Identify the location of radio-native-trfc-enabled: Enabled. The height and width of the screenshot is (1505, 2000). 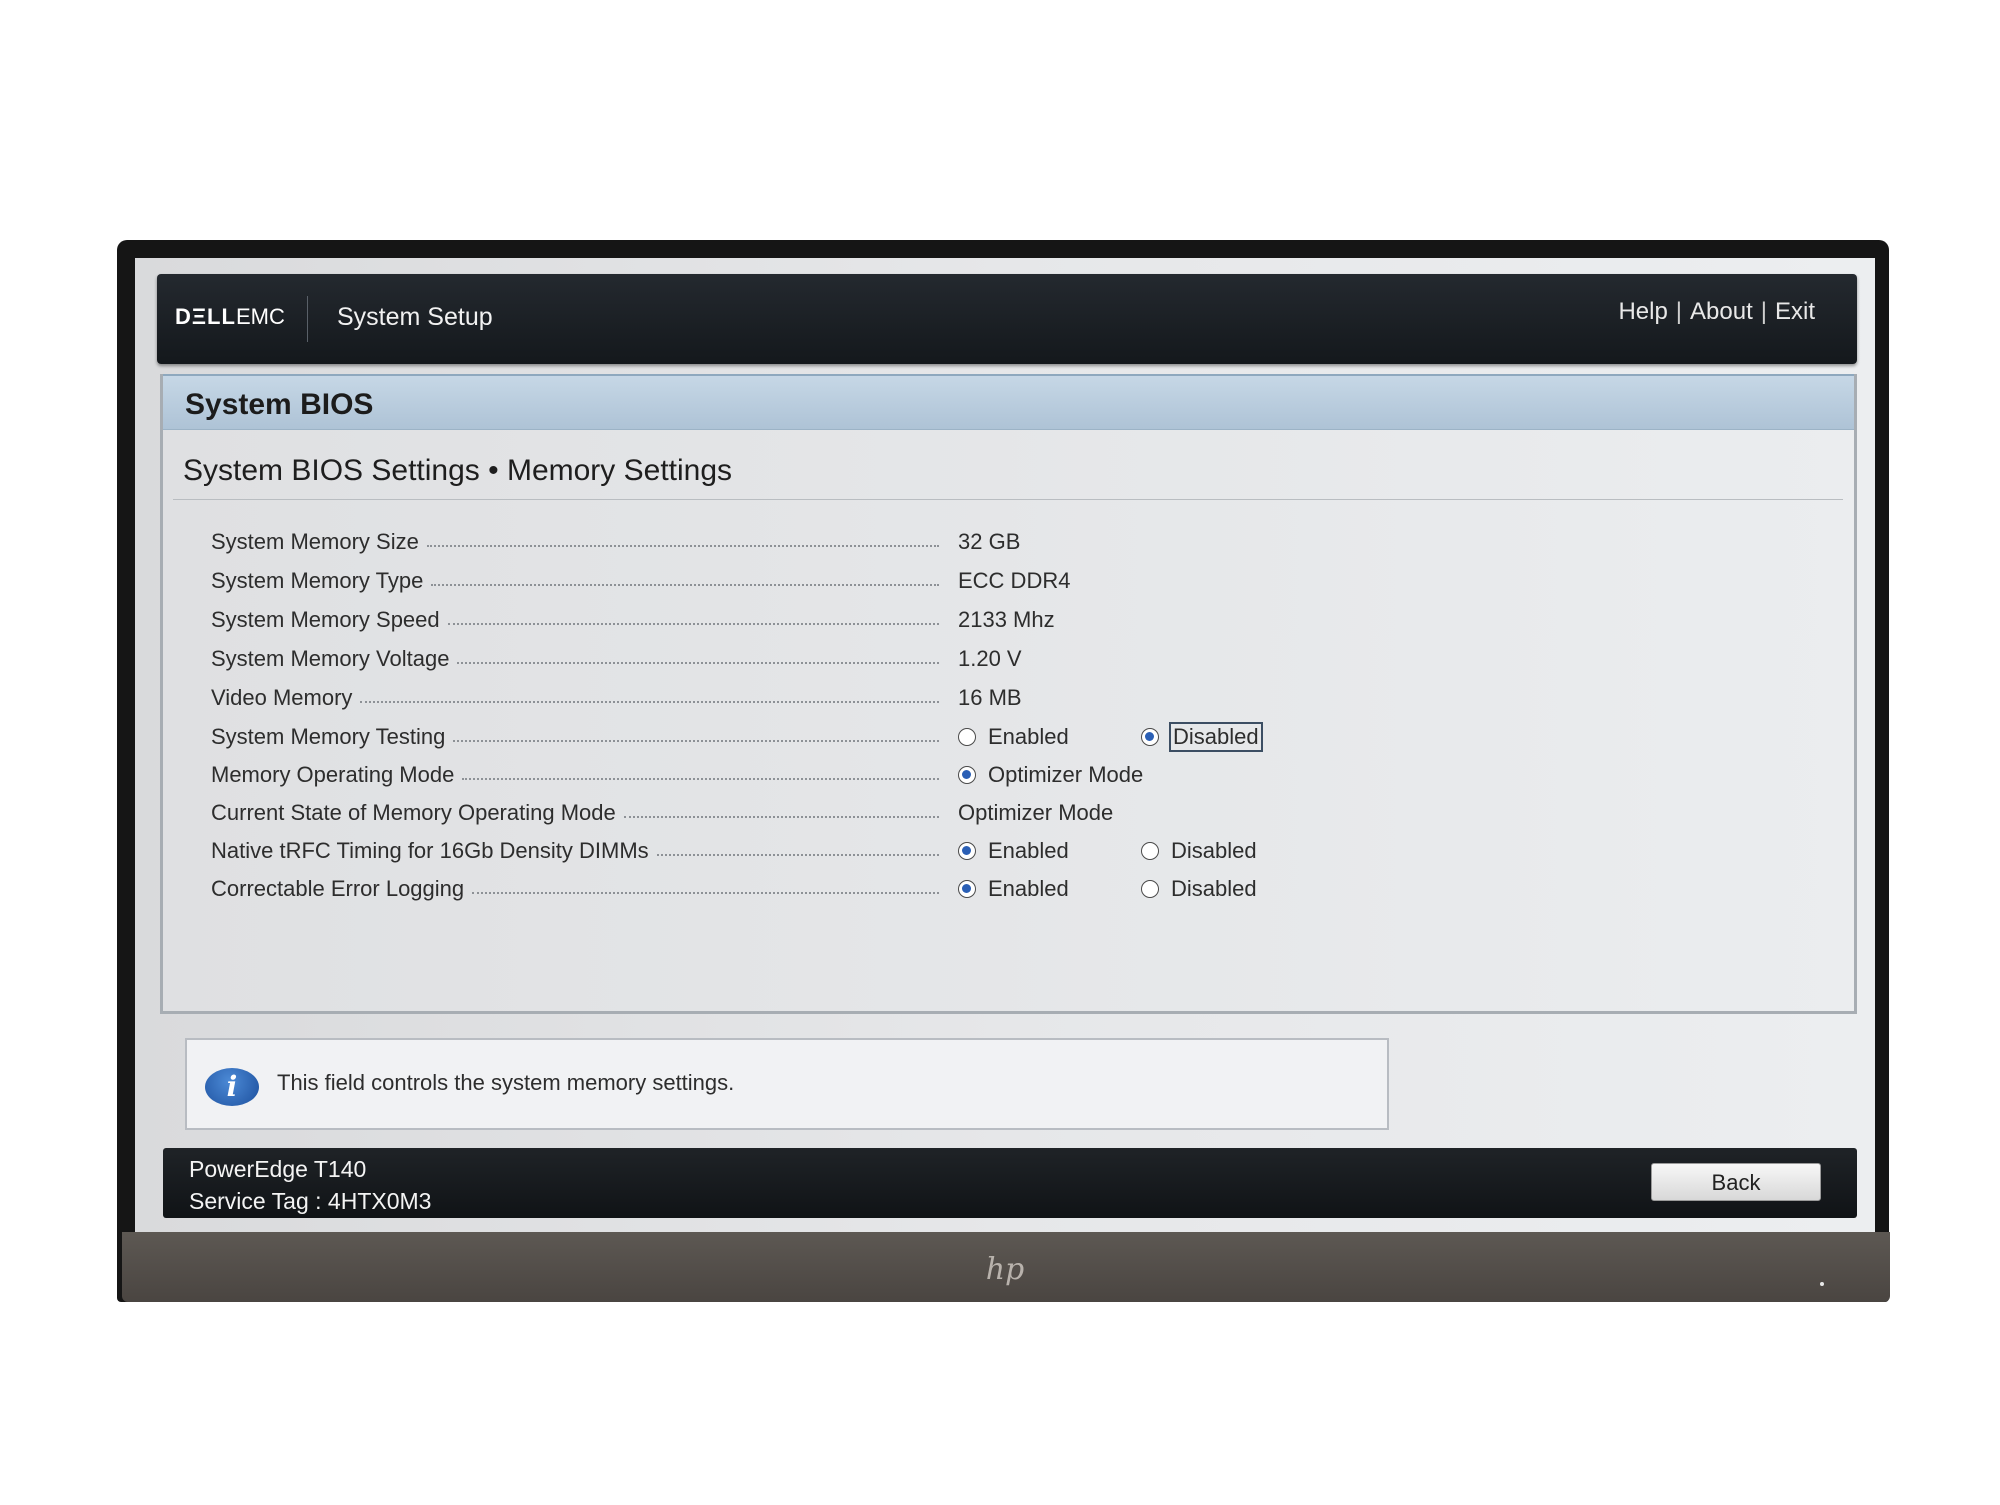
(1014, 851).